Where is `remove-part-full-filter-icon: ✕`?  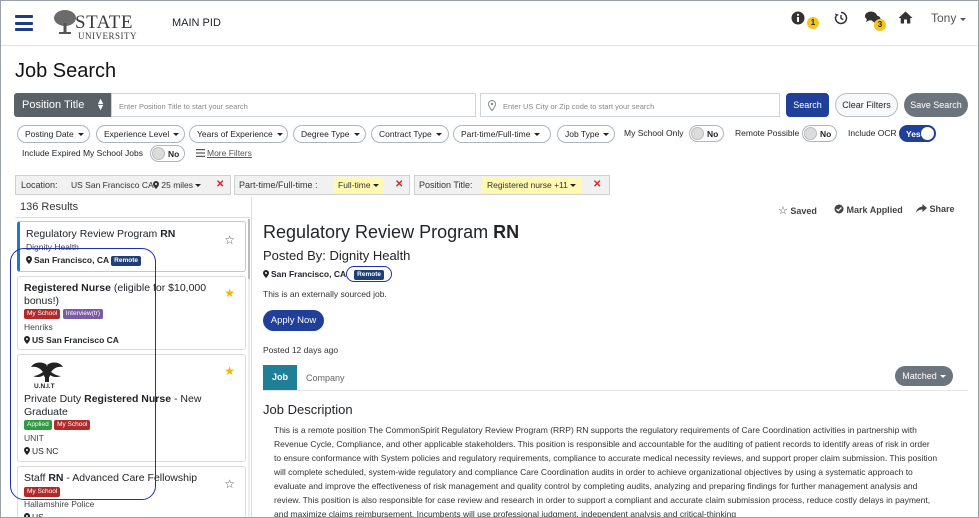
remove-part-full-filter-icon: ✕ is located at coordinates (399, 184).